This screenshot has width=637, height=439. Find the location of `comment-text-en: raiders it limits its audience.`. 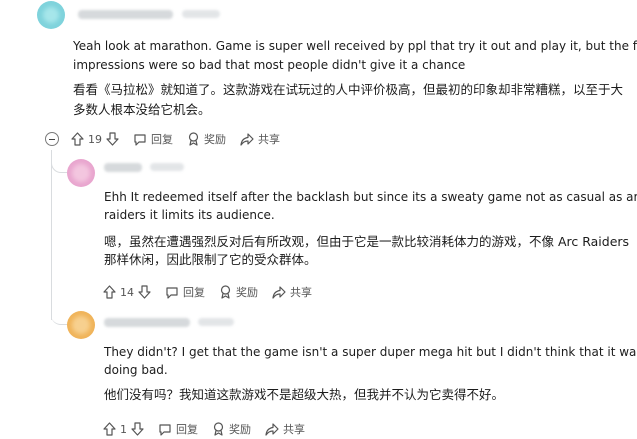

comment-text-en: raiders it limits its audience. is located at coordinates (189, 215).